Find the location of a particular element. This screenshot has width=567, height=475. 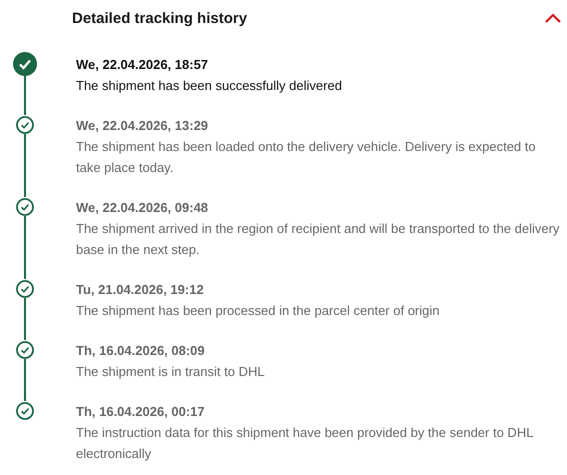

section-title: Detailed tracking history is located at coordinates (160, 18).